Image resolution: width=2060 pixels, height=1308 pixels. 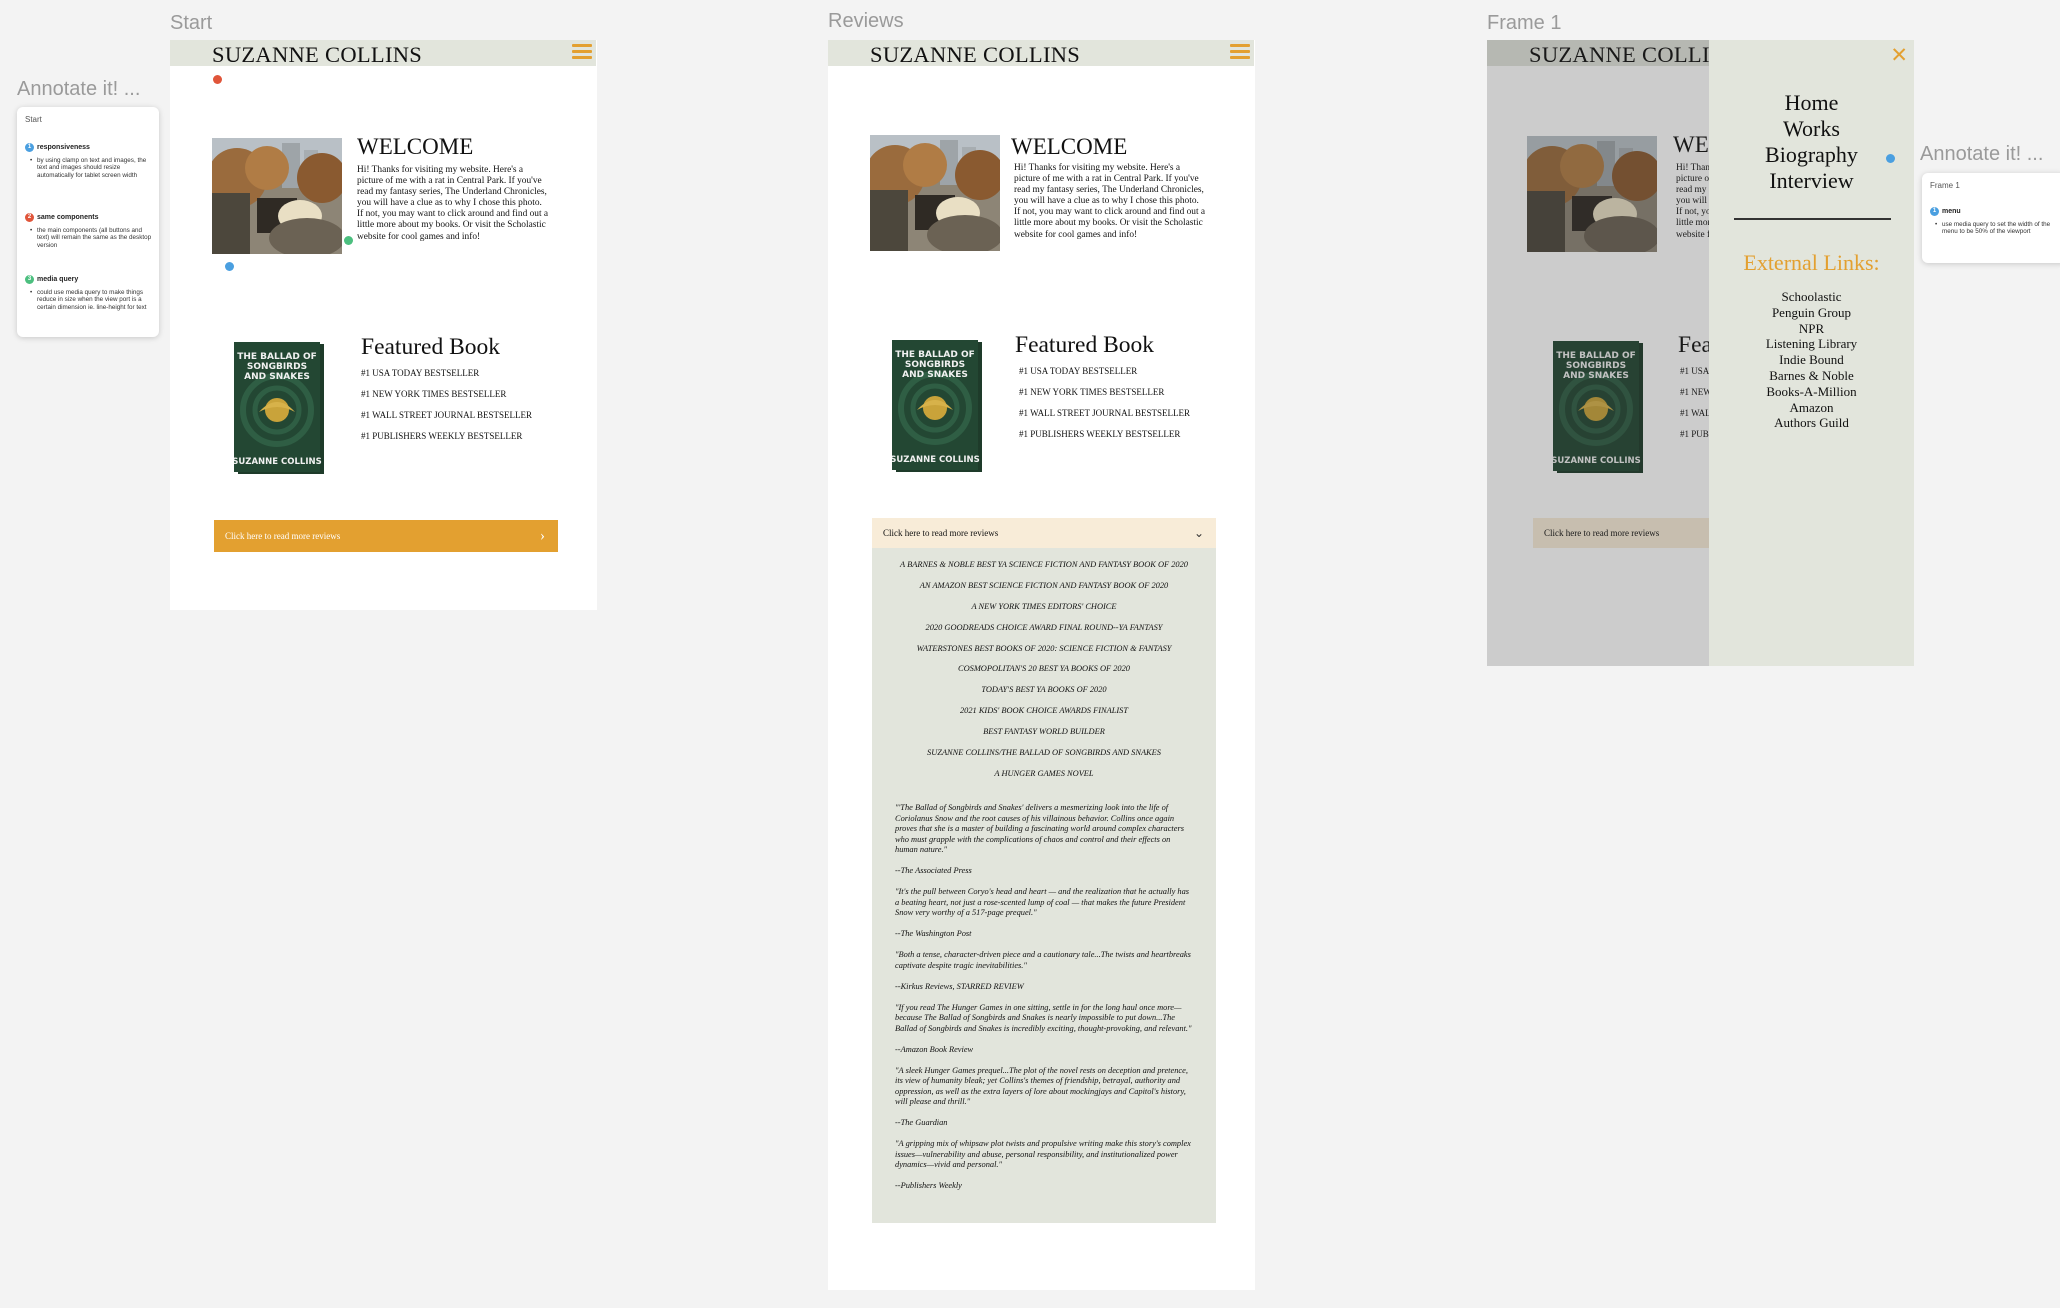 What do you see at coordinates (1899, 55) in the screenshot?
I see `close-icon: ✕` at bounding box center [1899, 55].